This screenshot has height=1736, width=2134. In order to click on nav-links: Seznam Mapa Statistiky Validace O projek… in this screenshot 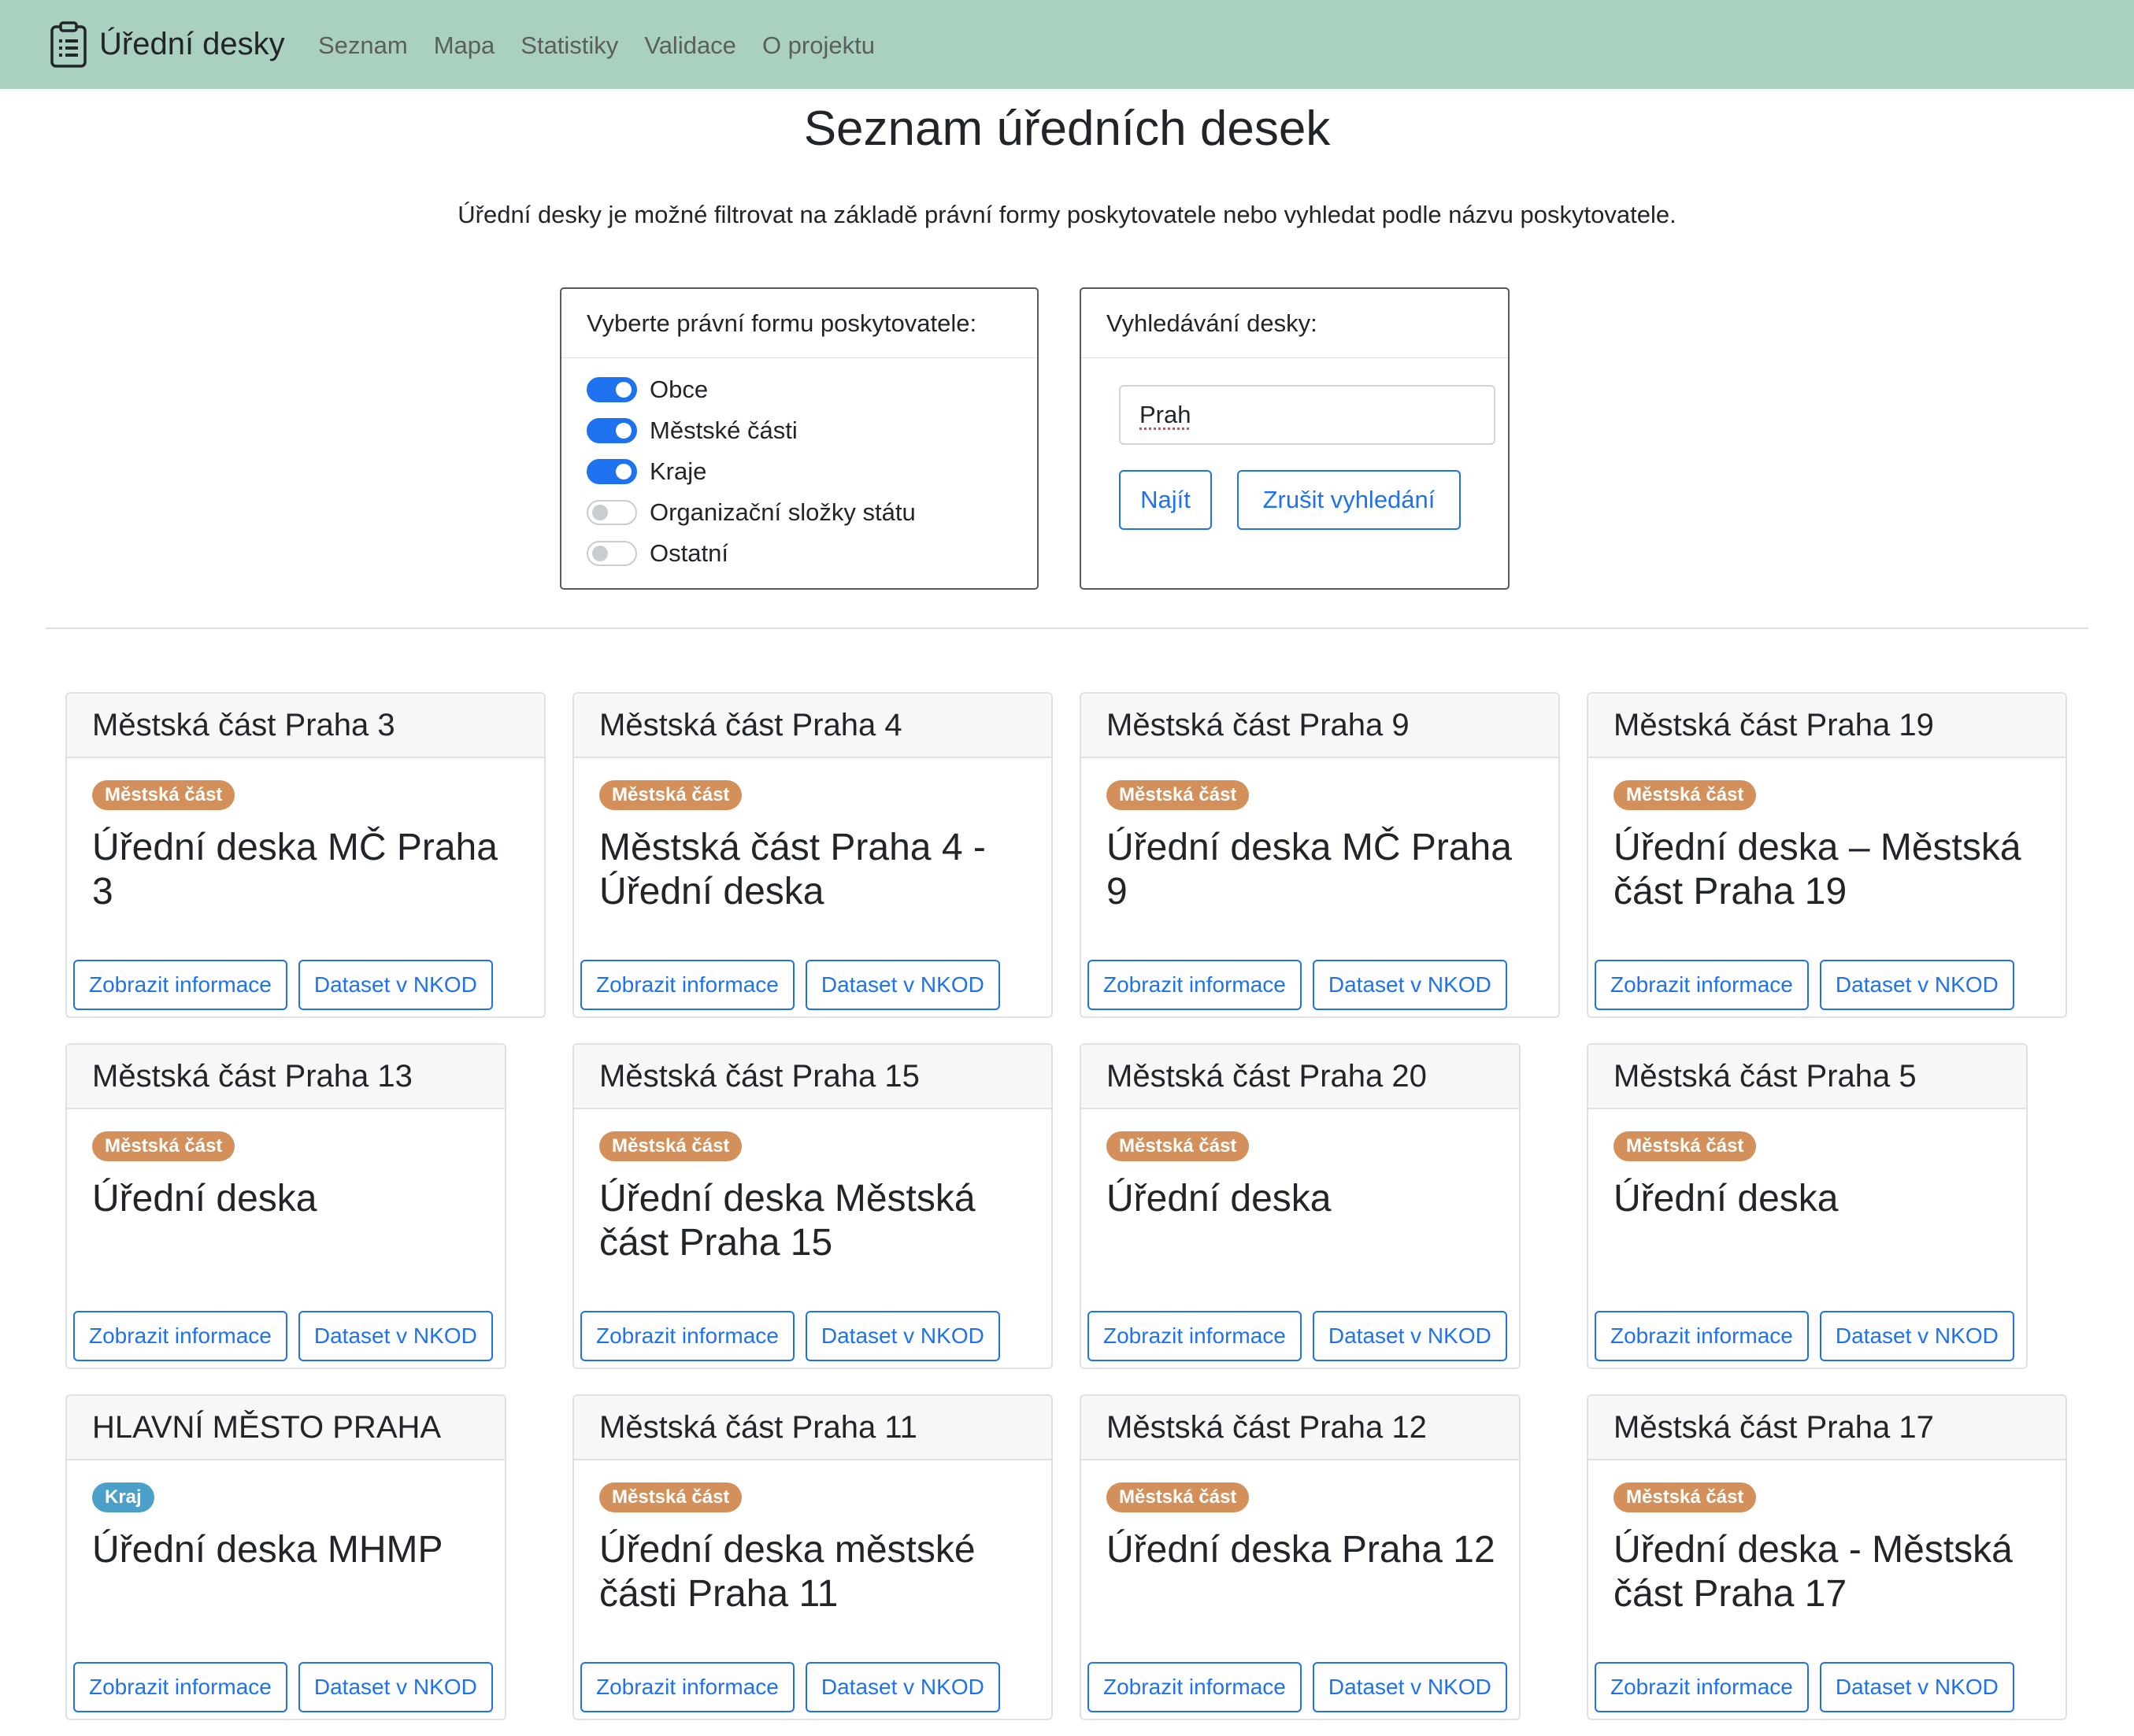, I will do `click(609, 46)`.